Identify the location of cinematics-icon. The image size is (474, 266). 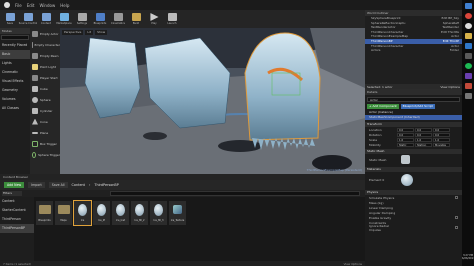
(118, 17).